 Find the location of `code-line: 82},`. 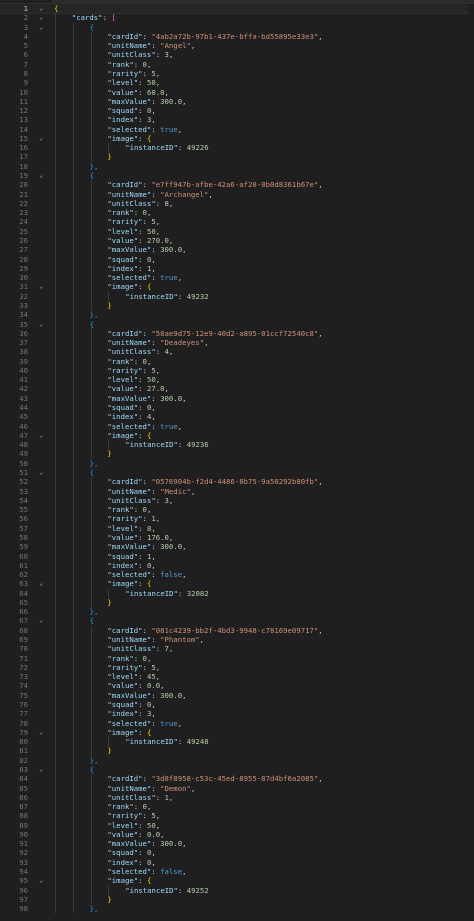

code-line: 82}, is located at coordinates (237, 760).